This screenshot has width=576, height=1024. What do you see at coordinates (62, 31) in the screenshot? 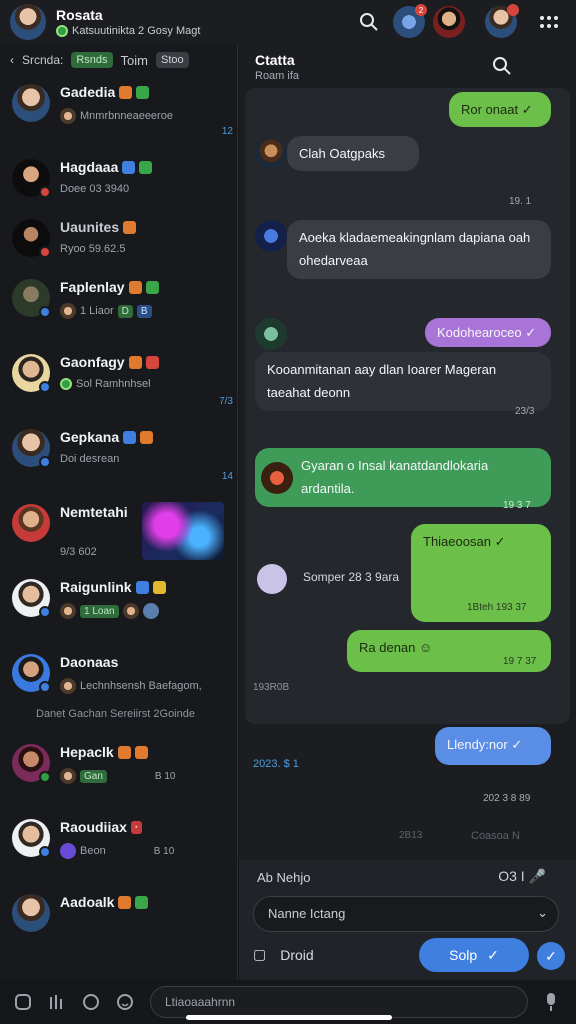
I see `status-icon` at bounding box center [62, 31].